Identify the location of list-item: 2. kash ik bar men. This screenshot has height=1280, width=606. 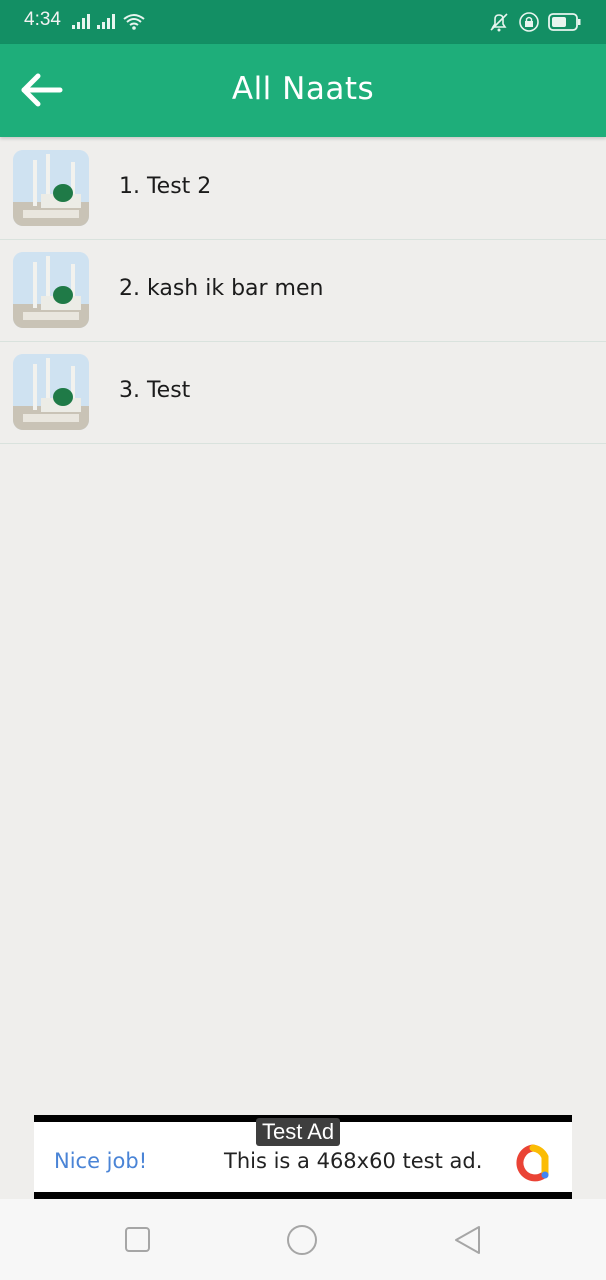
(303, 291).